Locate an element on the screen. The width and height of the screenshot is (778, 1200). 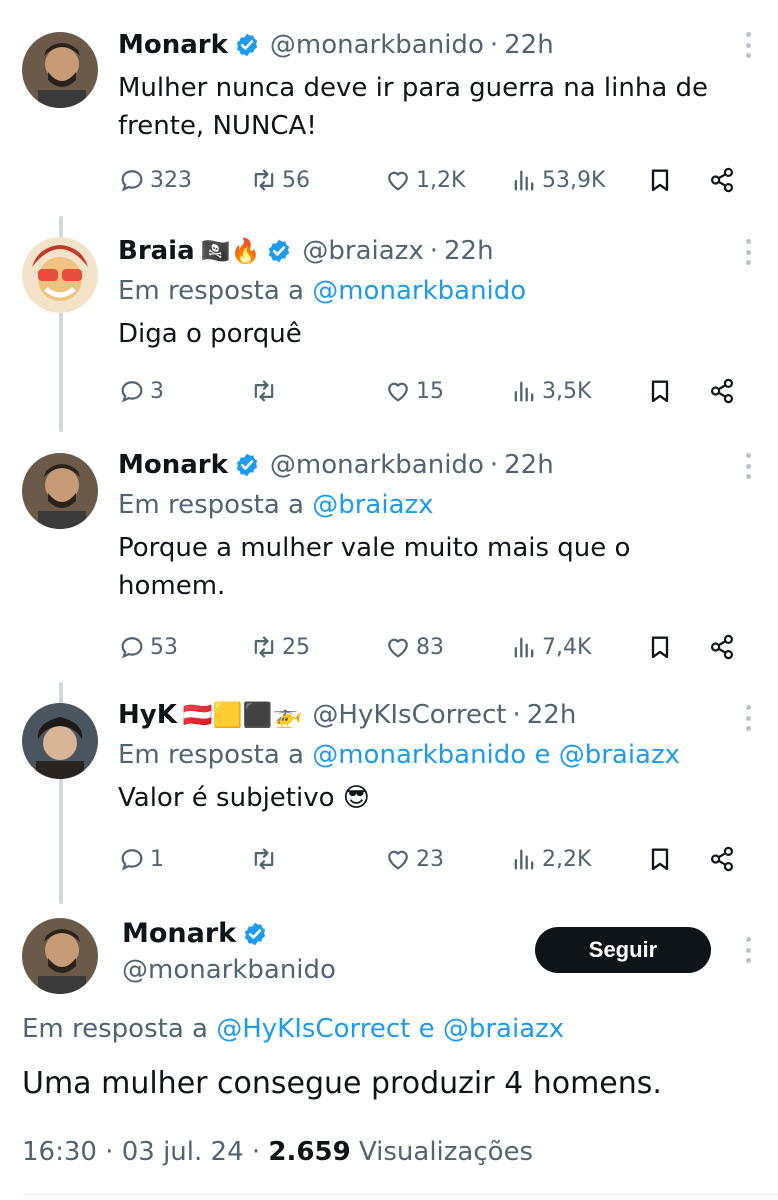
like-button: 83 is located at coordinates (414, 647).